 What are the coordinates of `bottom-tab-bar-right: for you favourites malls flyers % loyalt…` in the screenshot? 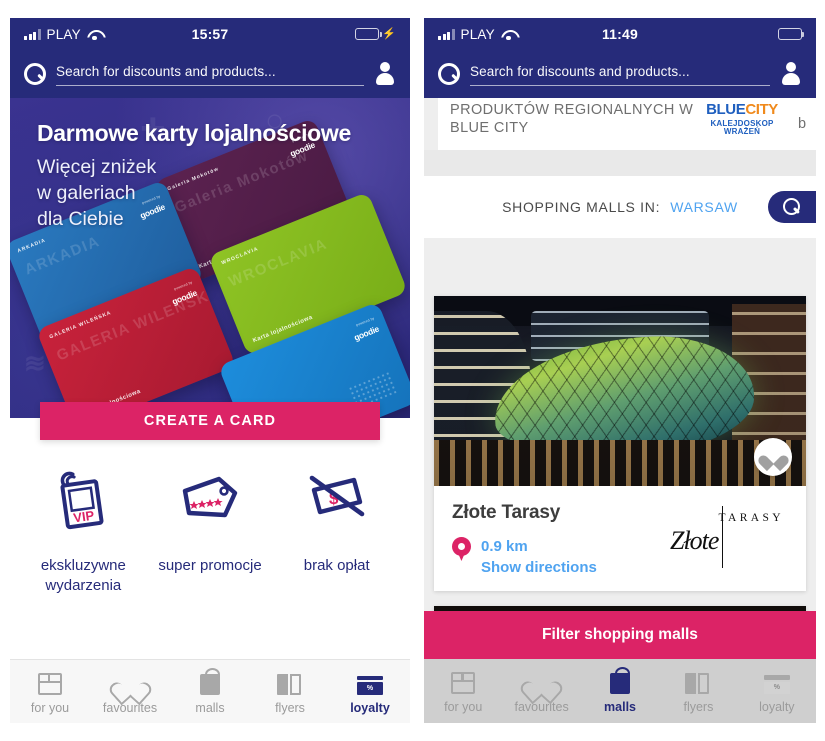 It's located at (620, 691).